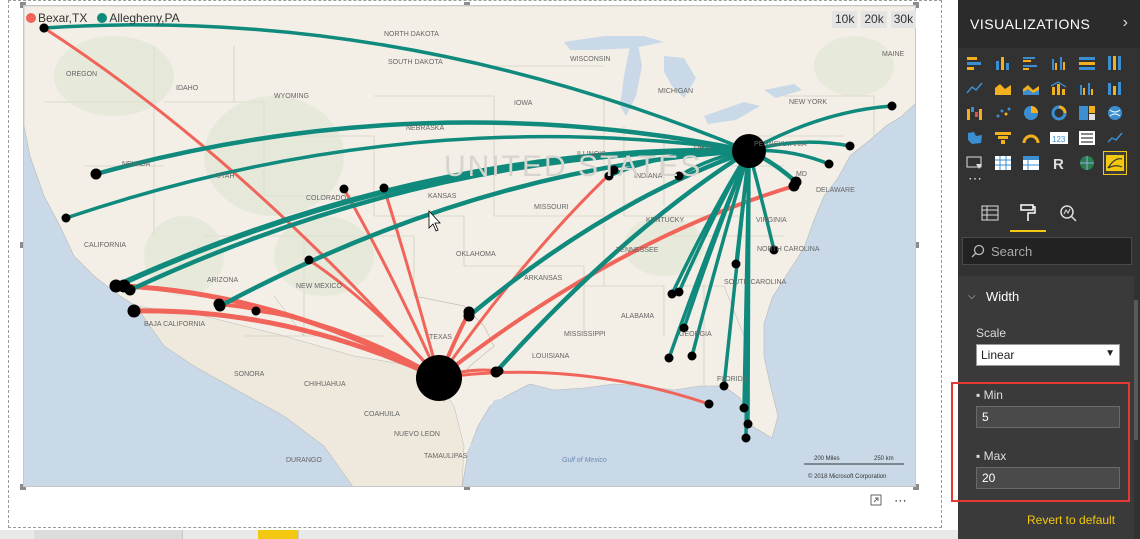  Describe the element at coordinates (291, 96) in the screenshot. I see `map-label: WYOMING` at that location.